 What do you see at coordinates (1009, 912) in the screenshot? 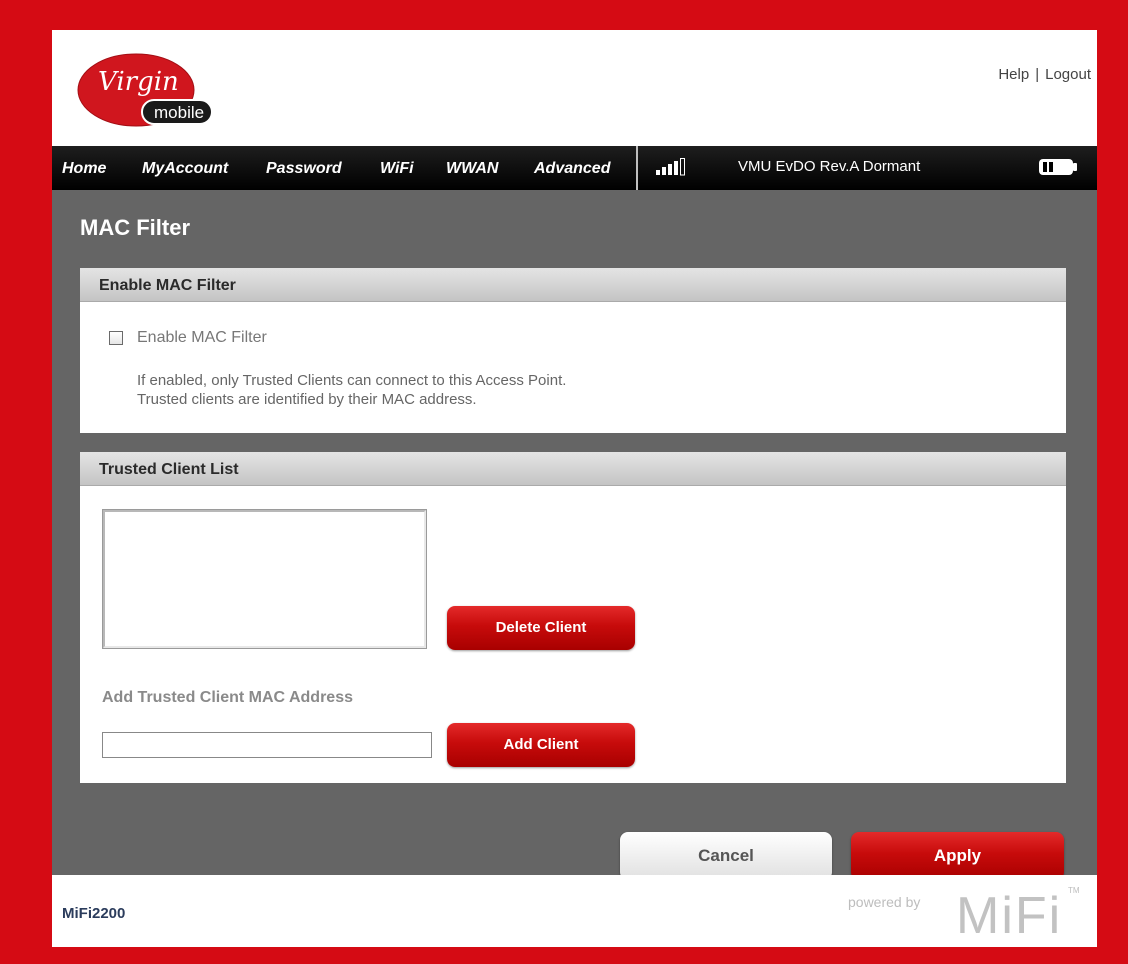
I see `mifi-brand-text: MiFi` at bounding box center [1009, 912].